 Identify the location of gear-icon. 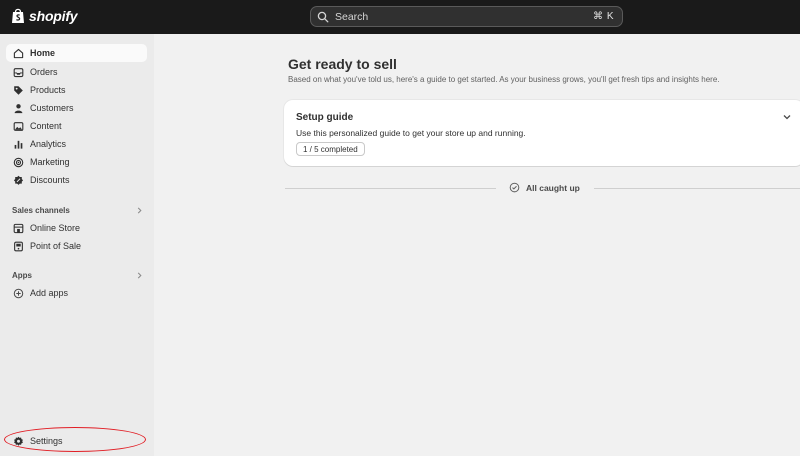
(18, 441).